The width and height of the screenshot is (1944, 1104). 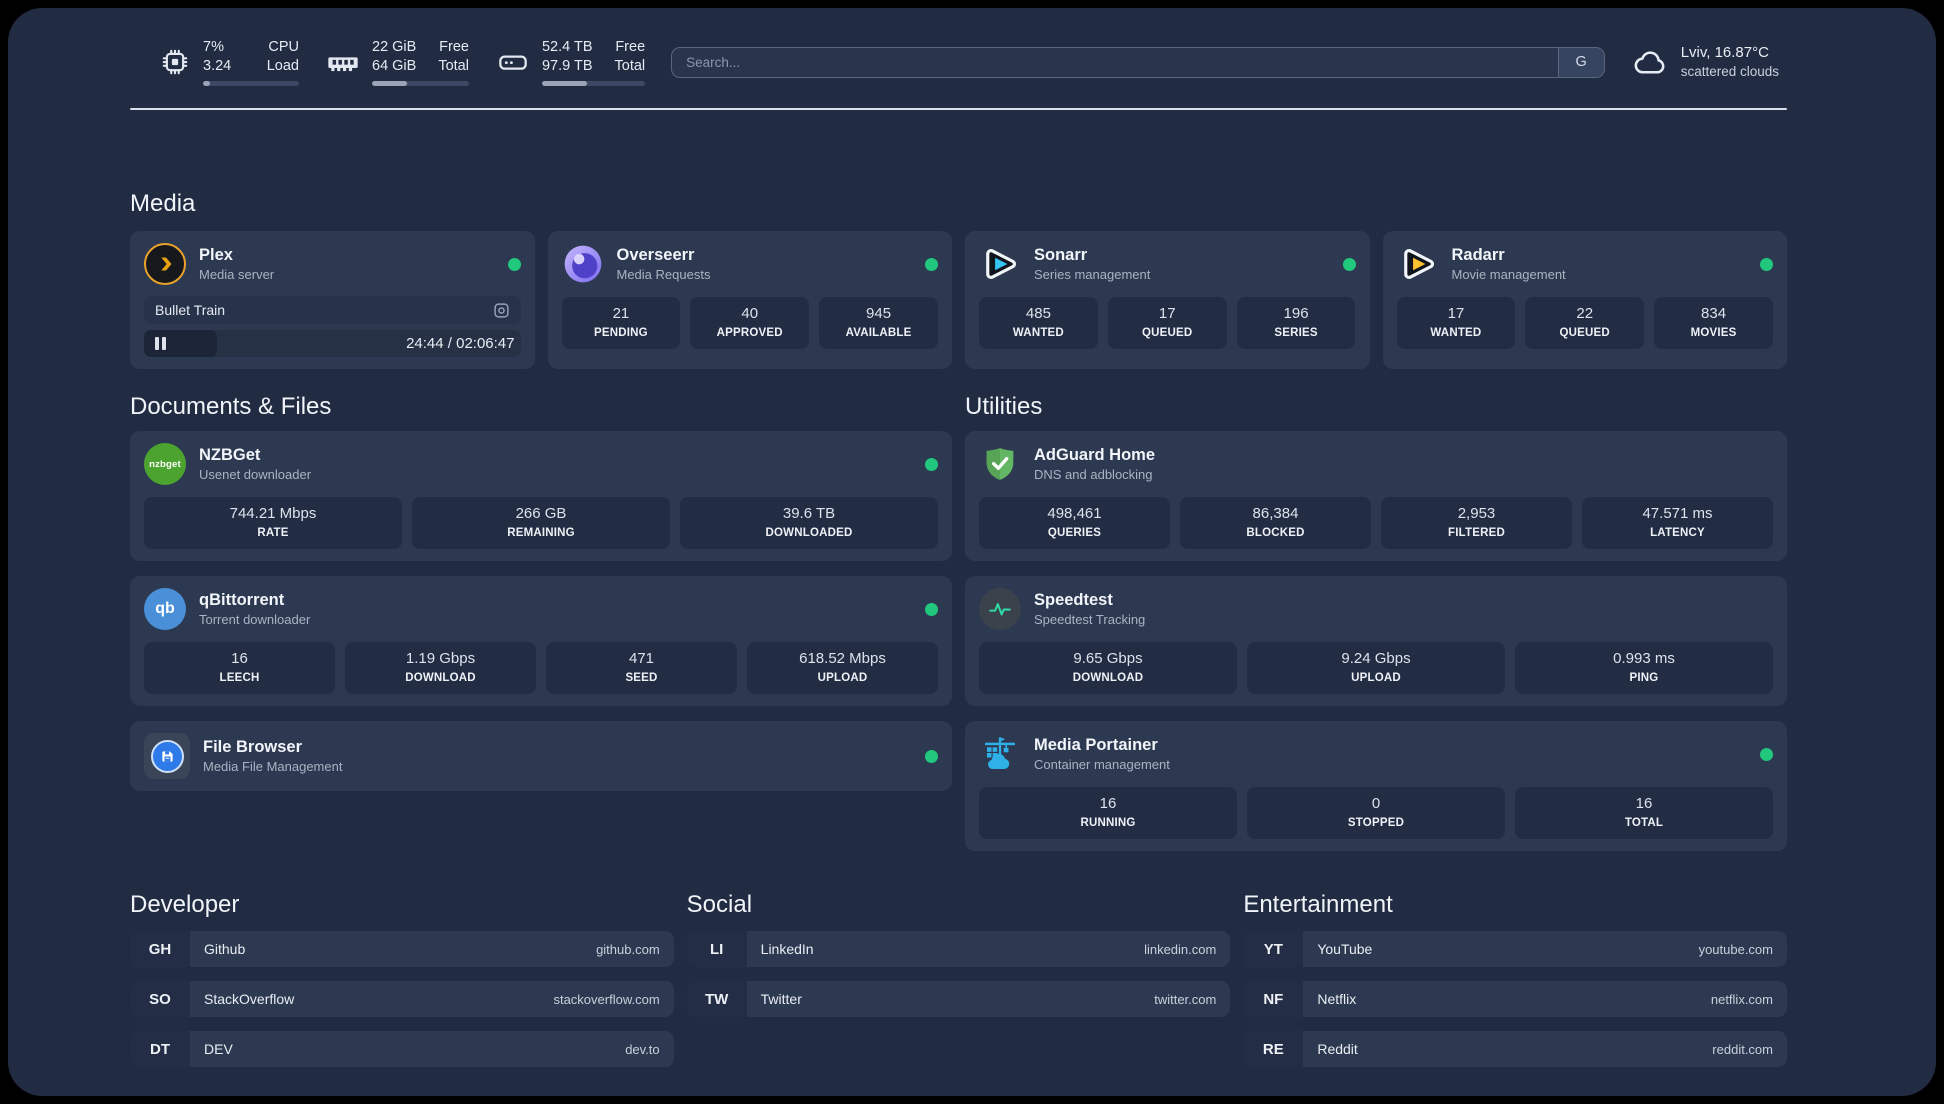 What do you see at coordinates (181, 343) in the screenshot?
I see `playback-elapsed` at bounding box center [181, 343].